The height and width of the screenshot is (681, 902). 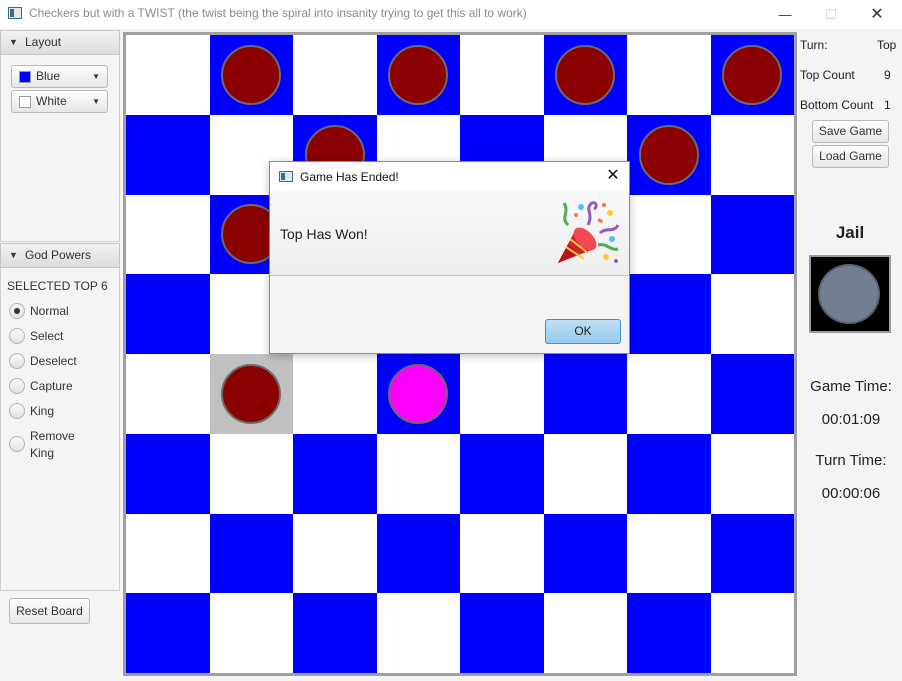 What do you see at coordinates (45, 445) in the screenshot?
I see `power-radio-remove-king: Remove King` at bounding box center [45, 445].